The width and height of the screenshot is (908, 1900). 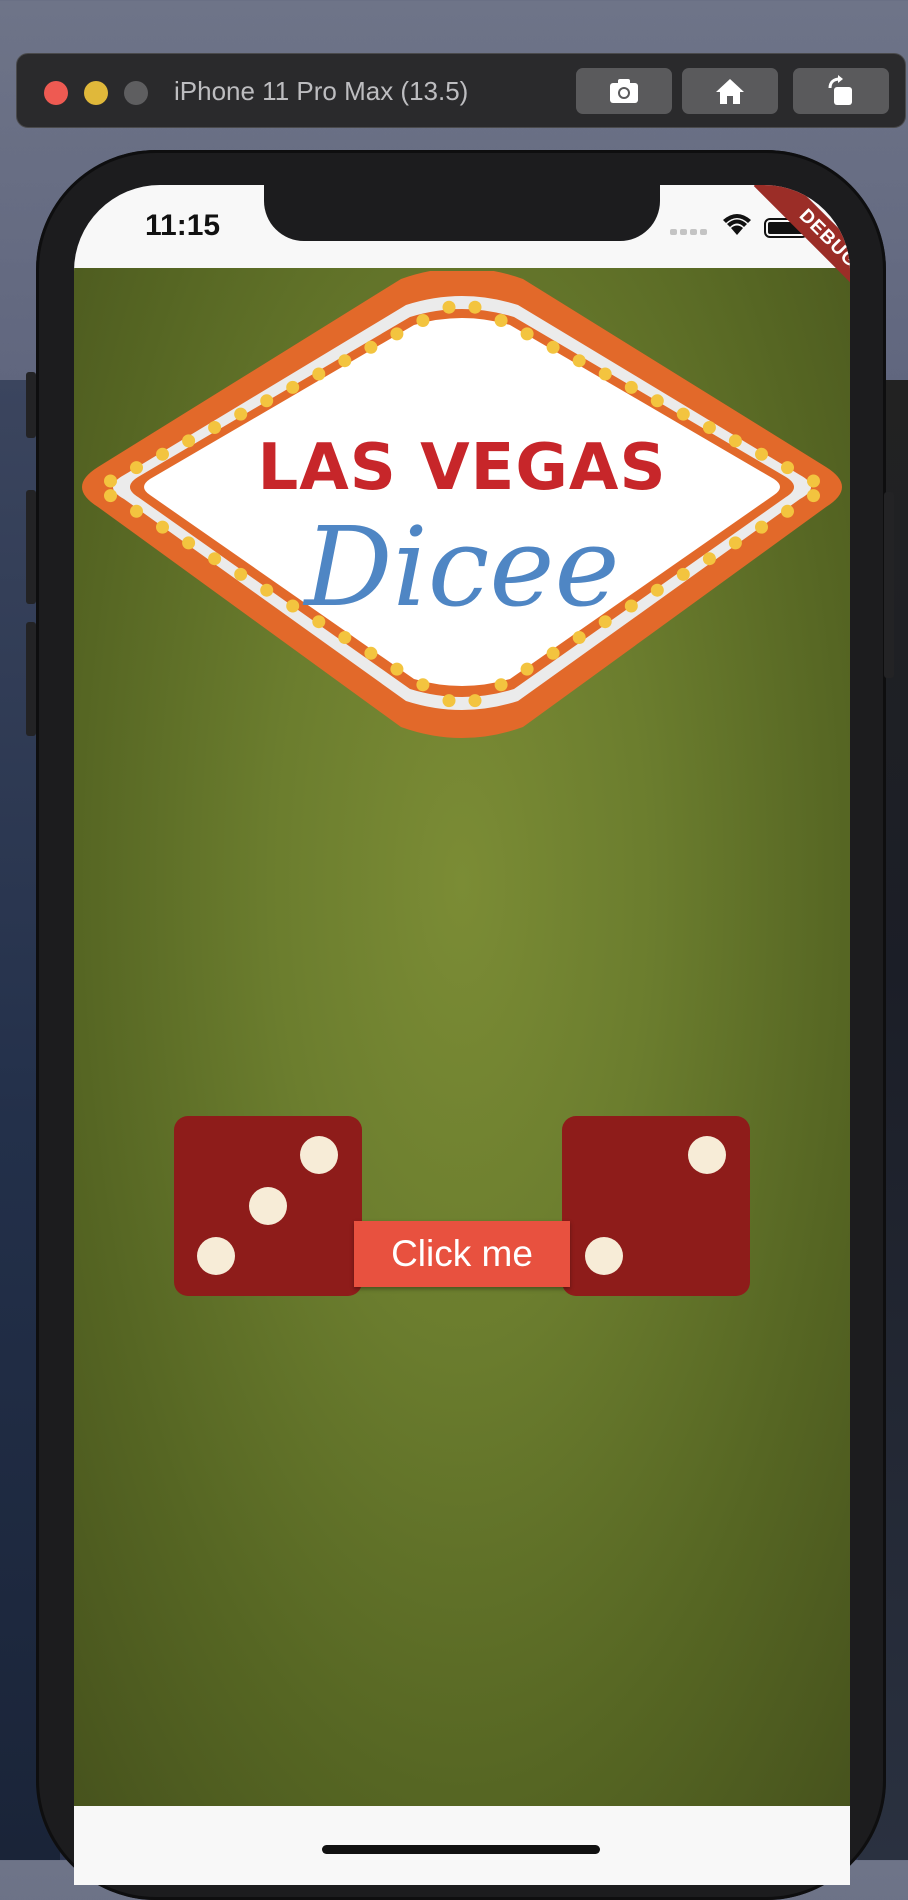 I want to click on volume-down-button, so click(x=31, y=679).